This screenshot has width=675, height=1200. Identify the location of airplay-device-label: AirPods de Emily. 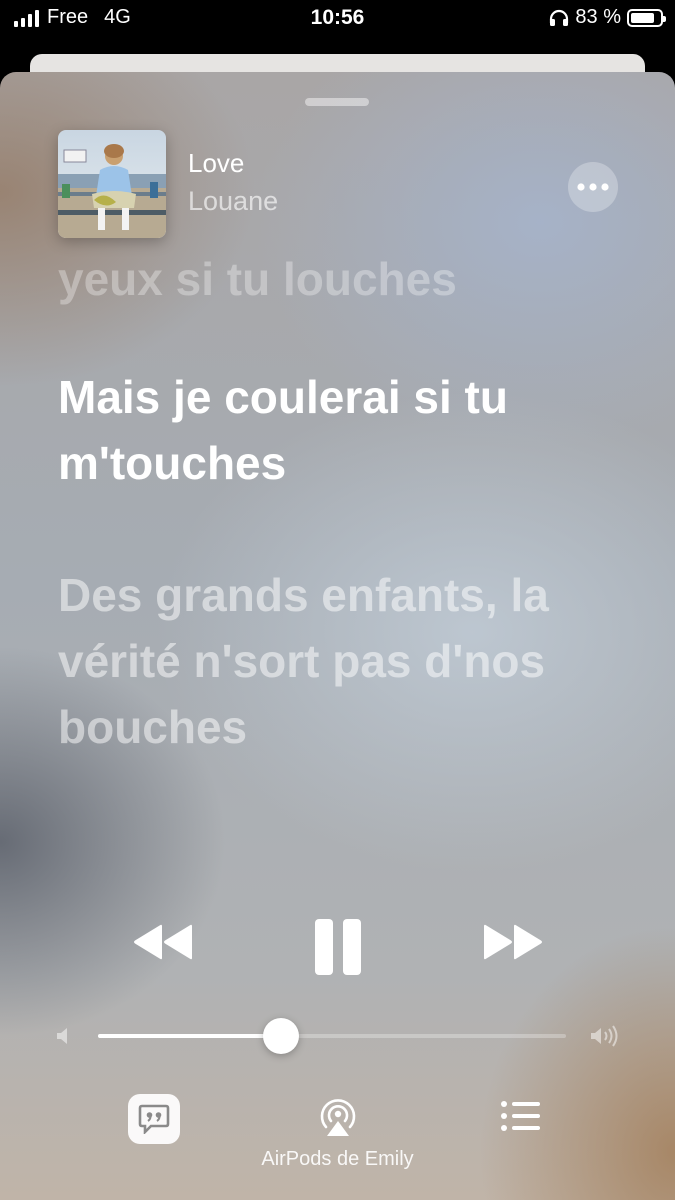
(337, 1159).